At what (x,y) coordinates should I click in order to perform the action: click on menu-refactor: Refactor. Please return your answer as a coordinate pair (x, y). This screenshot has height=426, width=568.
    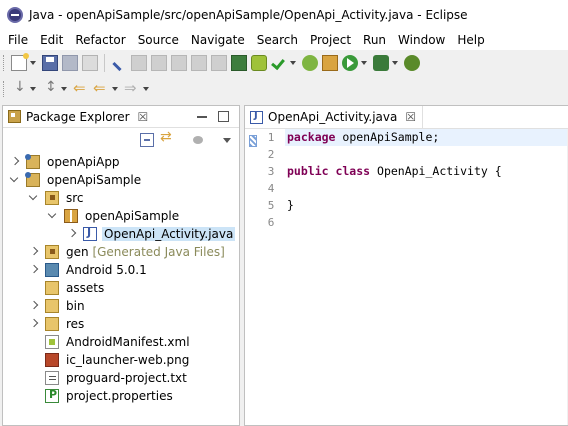
    Looking at the image, I should click on (100, 40).